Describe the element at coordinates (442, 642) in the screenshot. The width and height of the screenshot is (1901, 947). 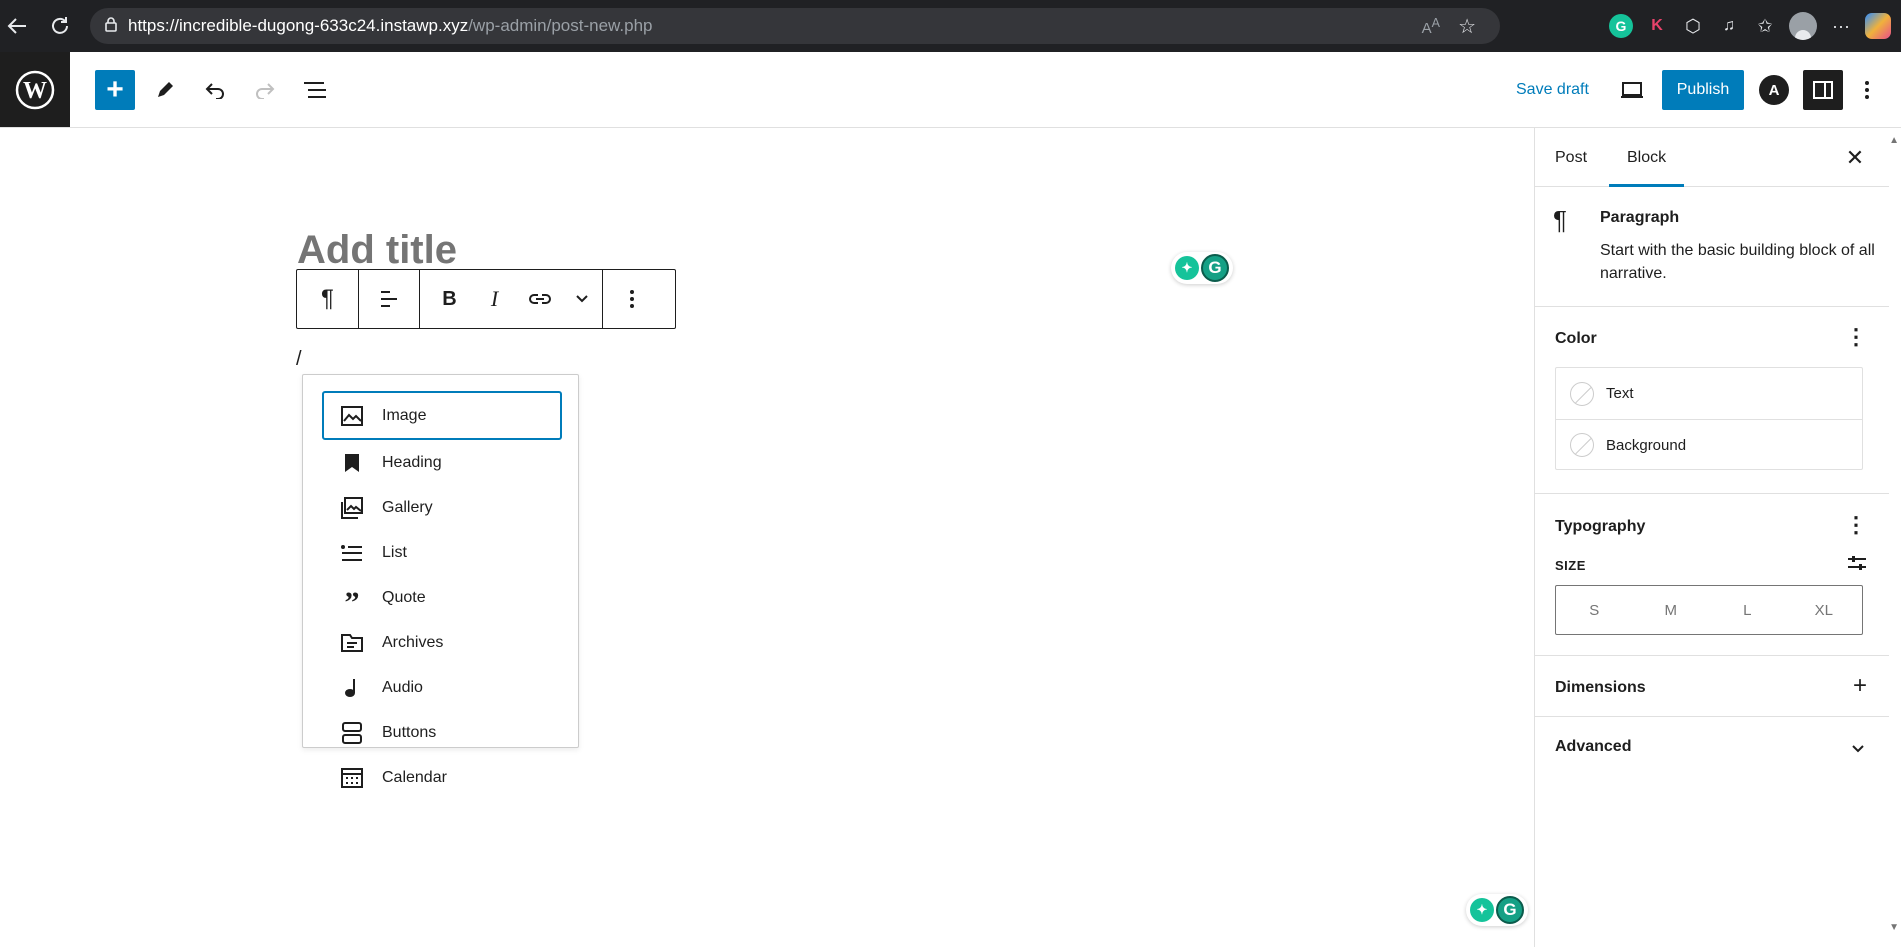
I see `inserter-item-archives: Archives` at that location.